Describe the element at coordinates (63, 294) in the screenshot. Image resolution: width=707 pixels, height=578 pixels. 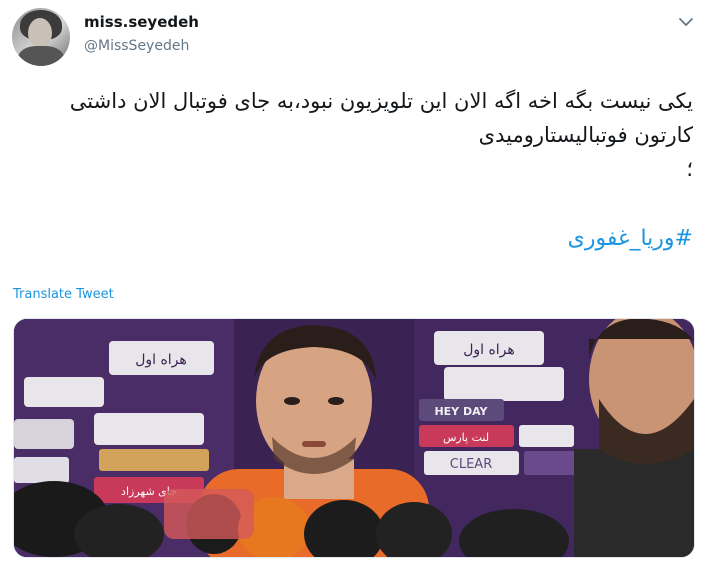
I see `translate-tweet-link: Translate Tweet` at that location.